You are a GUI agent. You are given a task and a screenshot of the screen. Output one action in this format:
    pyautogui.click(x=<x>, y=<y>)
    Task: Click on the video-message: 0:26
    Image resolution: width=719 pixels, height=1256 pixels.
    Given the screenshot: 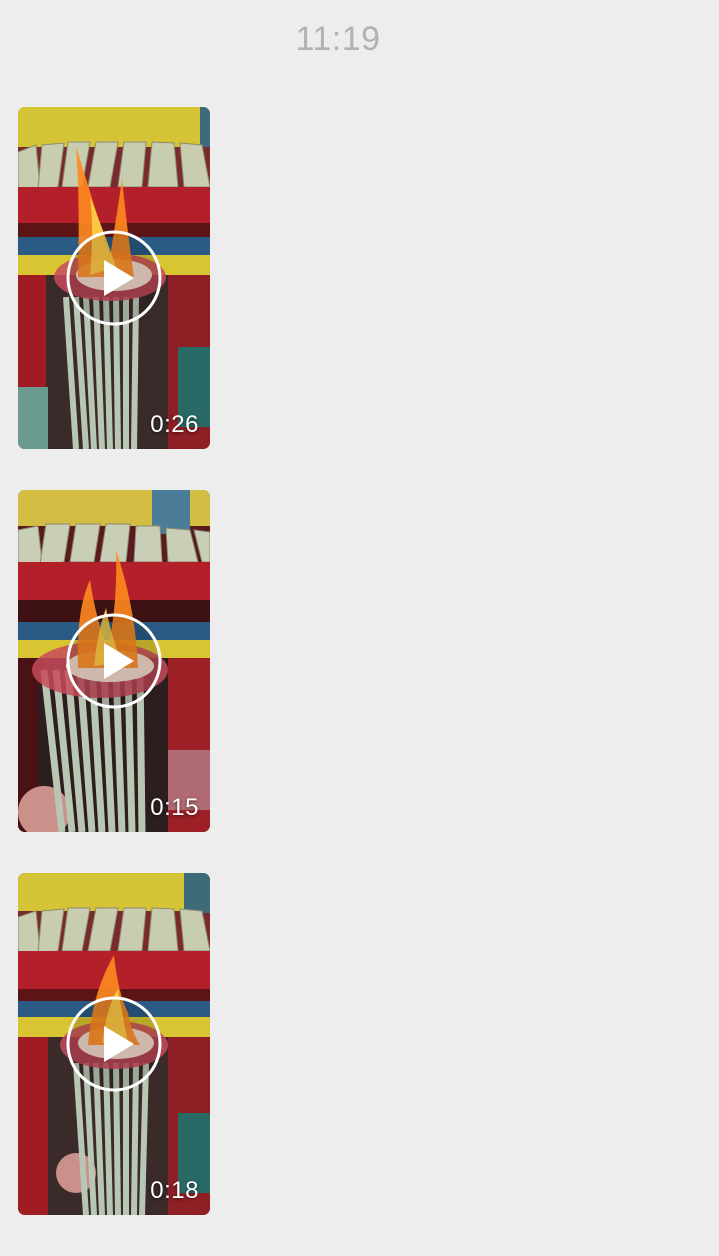 What is the action you would take?
    pyautogui.click(x=114, y=278)
    